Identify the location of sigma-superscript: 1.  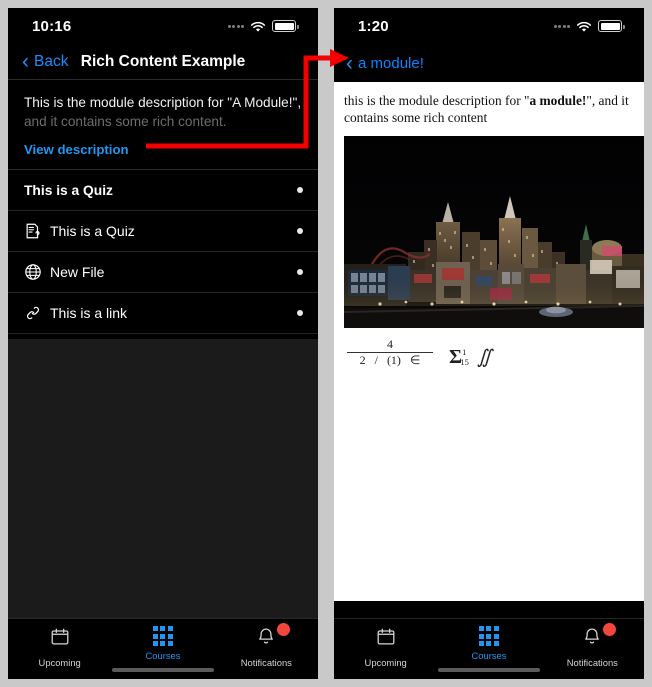
(464, 352).